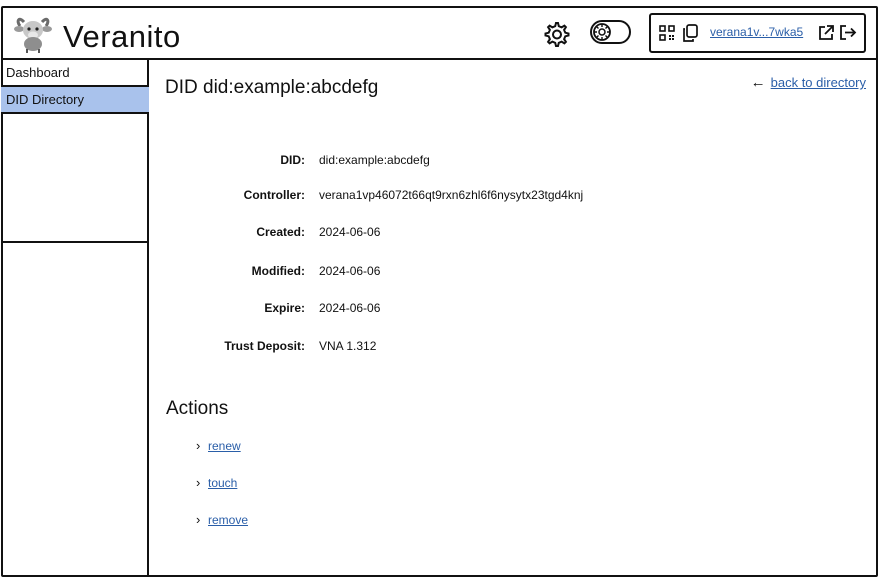  Describe the element at coordinates (75, 73) in the screenshot. I see `sidebar-item-dashboard: Dashboard` at that location.